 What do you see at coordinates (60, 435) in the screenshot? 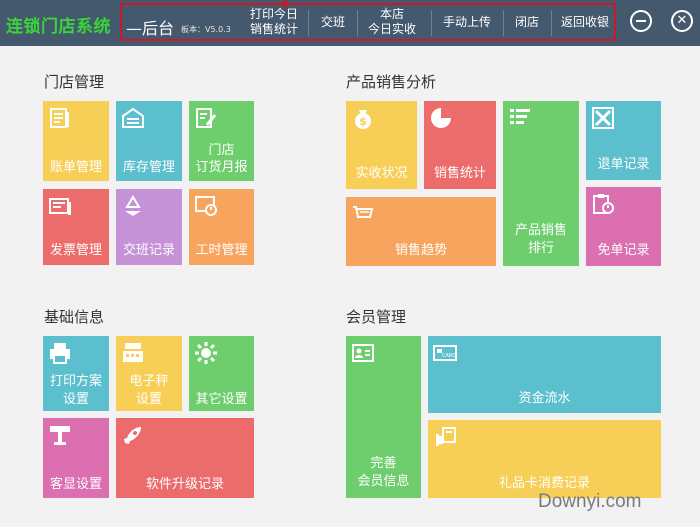
I see `display-icon` at bounding box center [60, 435].